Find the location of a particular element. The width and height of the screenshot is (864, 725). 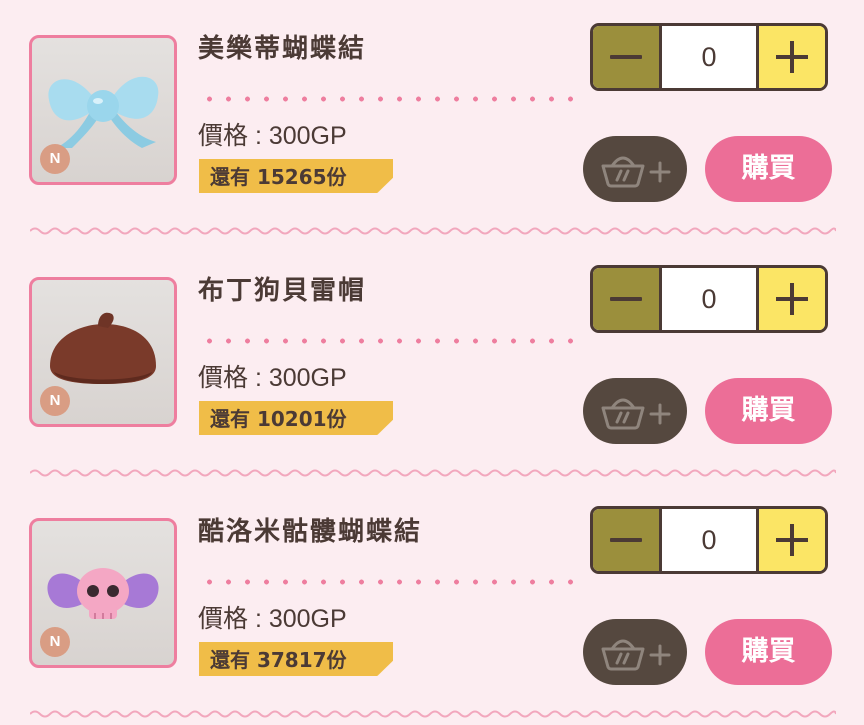

product-name: 布丁狗貝雷帽 is located at coordinates (282, 291).